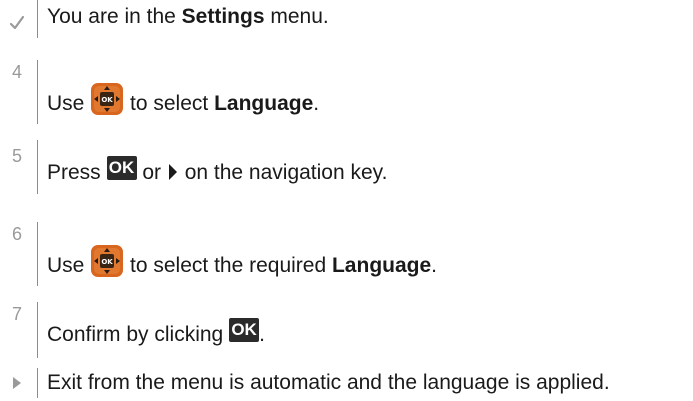  Describe the element at coordinates (16, 156) in the screenshot. I see `step-number: 5` at that location.